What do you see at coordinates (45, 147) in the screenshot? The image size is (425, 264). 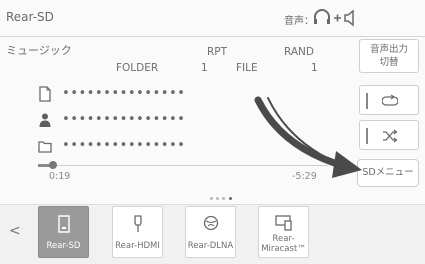 I see `folder-icon` at bounding box center [45, 147].